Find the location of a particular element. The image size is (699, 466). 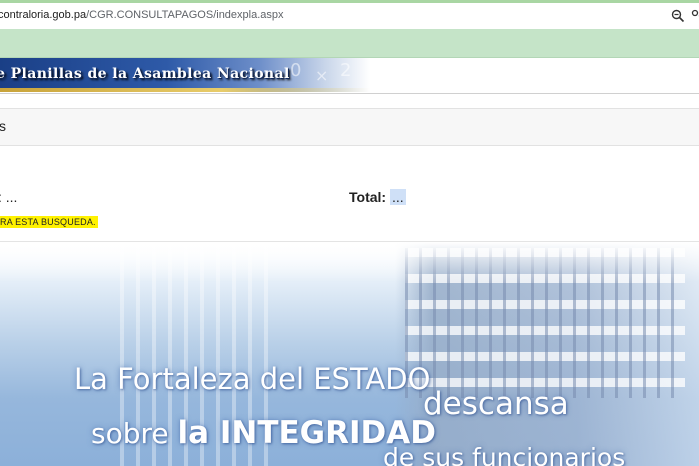

decorative-digit: 2 is located at coordinates (346, 70).